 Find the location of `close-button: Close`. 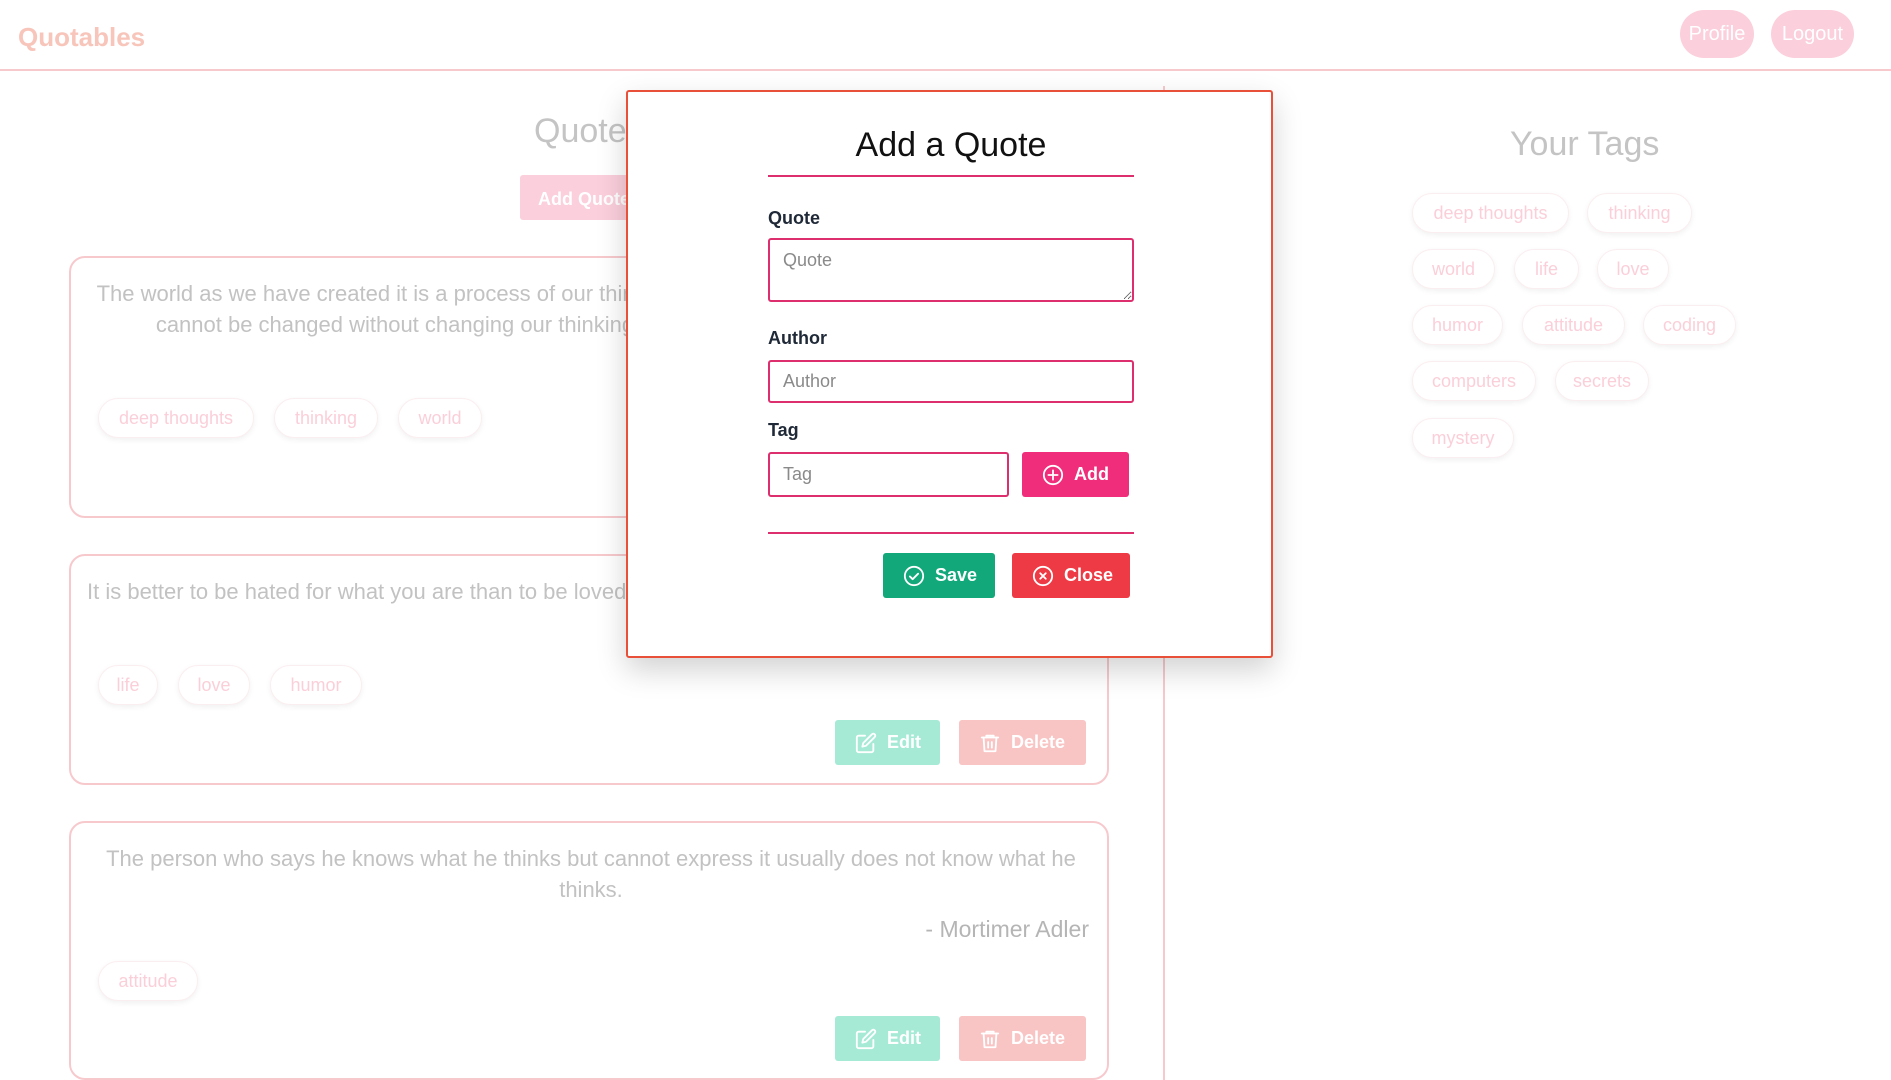

close-button: Close is located at coordinates (1071, 575).